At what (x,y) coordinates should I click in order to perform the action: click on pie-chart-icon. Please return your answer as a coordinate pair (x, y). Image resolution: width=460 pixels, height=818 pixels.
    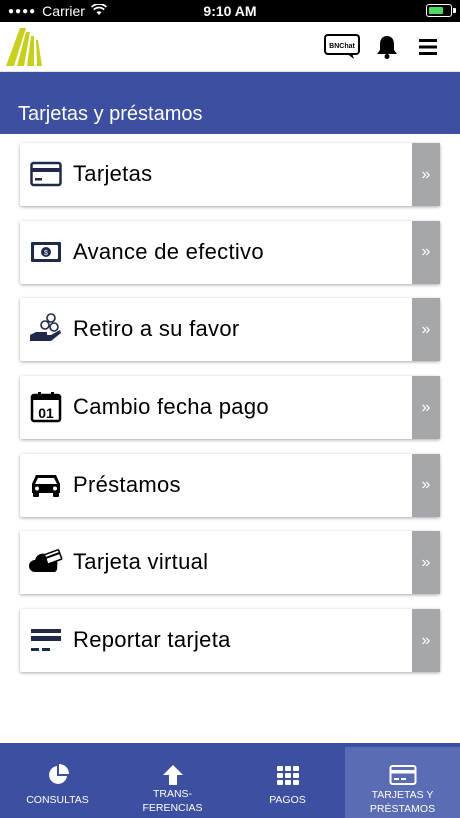
    Looking at the image, I should click on (57, 775).